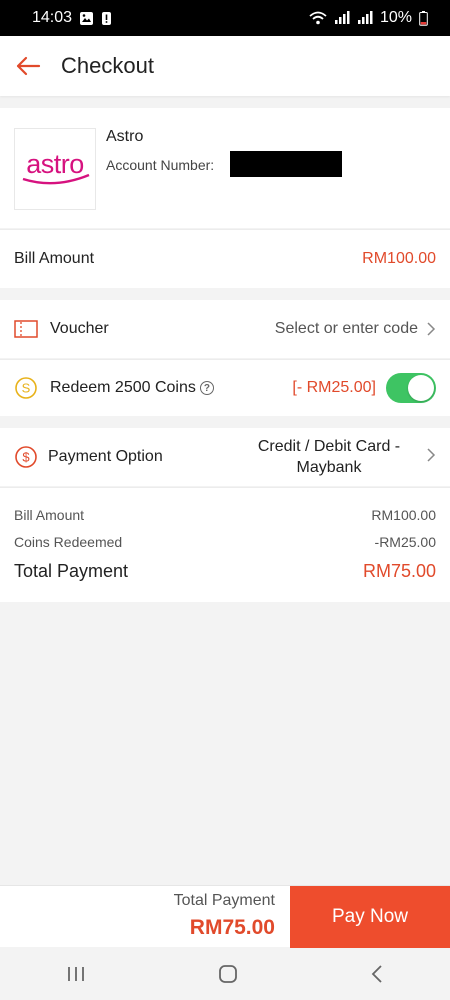 This screenshot has width=450, height=1000. Describe the element at coordinates (423, 18) in the screenshot. I see `battery-low-icon` at that location.